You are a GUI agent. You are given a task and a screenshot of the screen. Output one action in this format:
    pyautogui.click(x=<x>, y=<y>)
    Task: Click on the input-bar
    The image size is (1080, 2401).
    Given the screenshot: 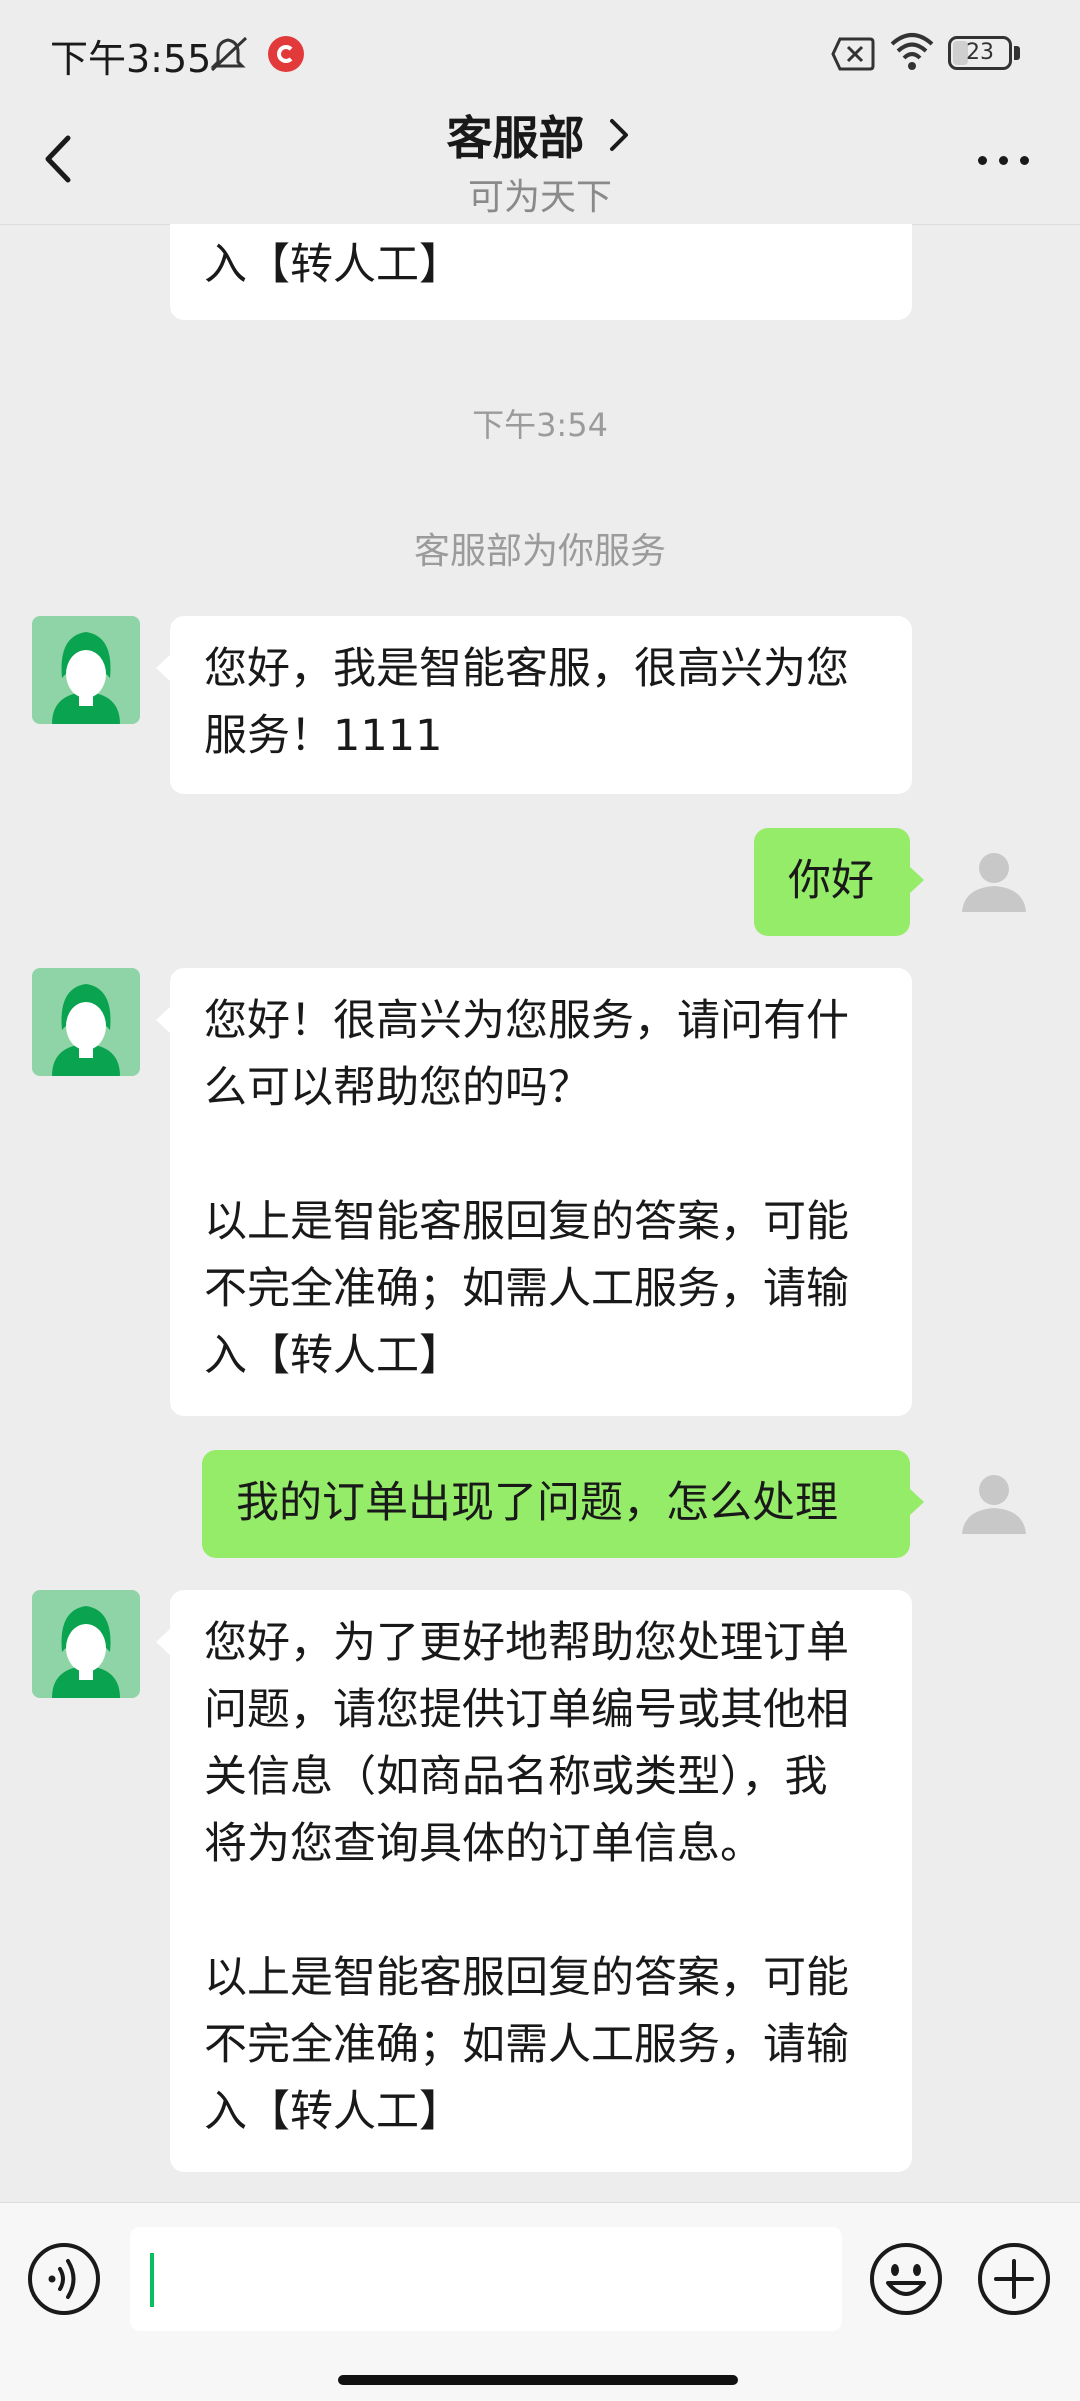 What is the action you would take?
    pyautogui.click(x=540, y=2301)
    